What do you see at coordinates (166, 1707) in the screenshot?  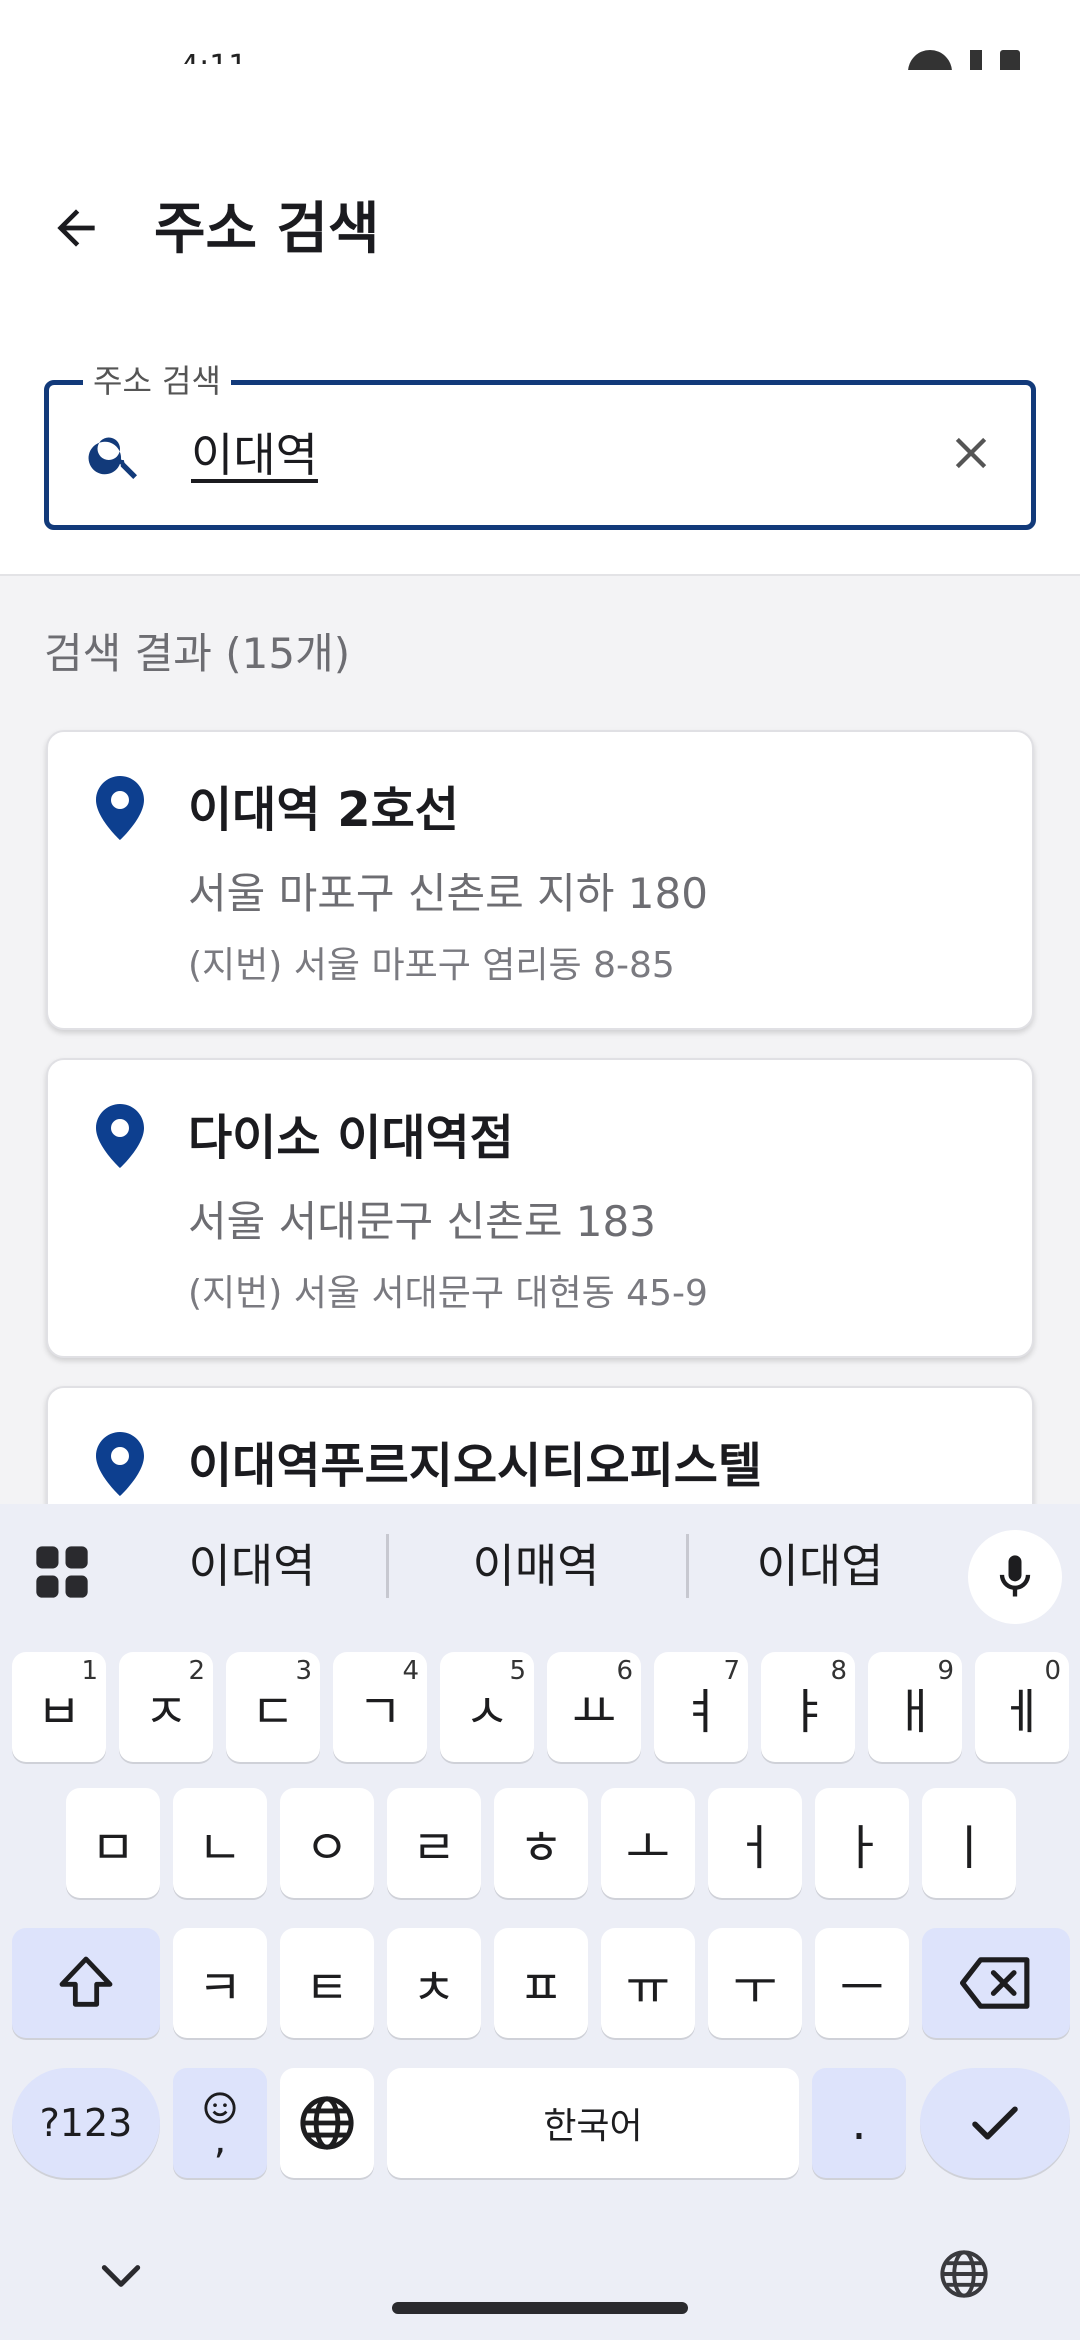 I see `key-j: ㅈ2` at bounding box center [166, 1707].